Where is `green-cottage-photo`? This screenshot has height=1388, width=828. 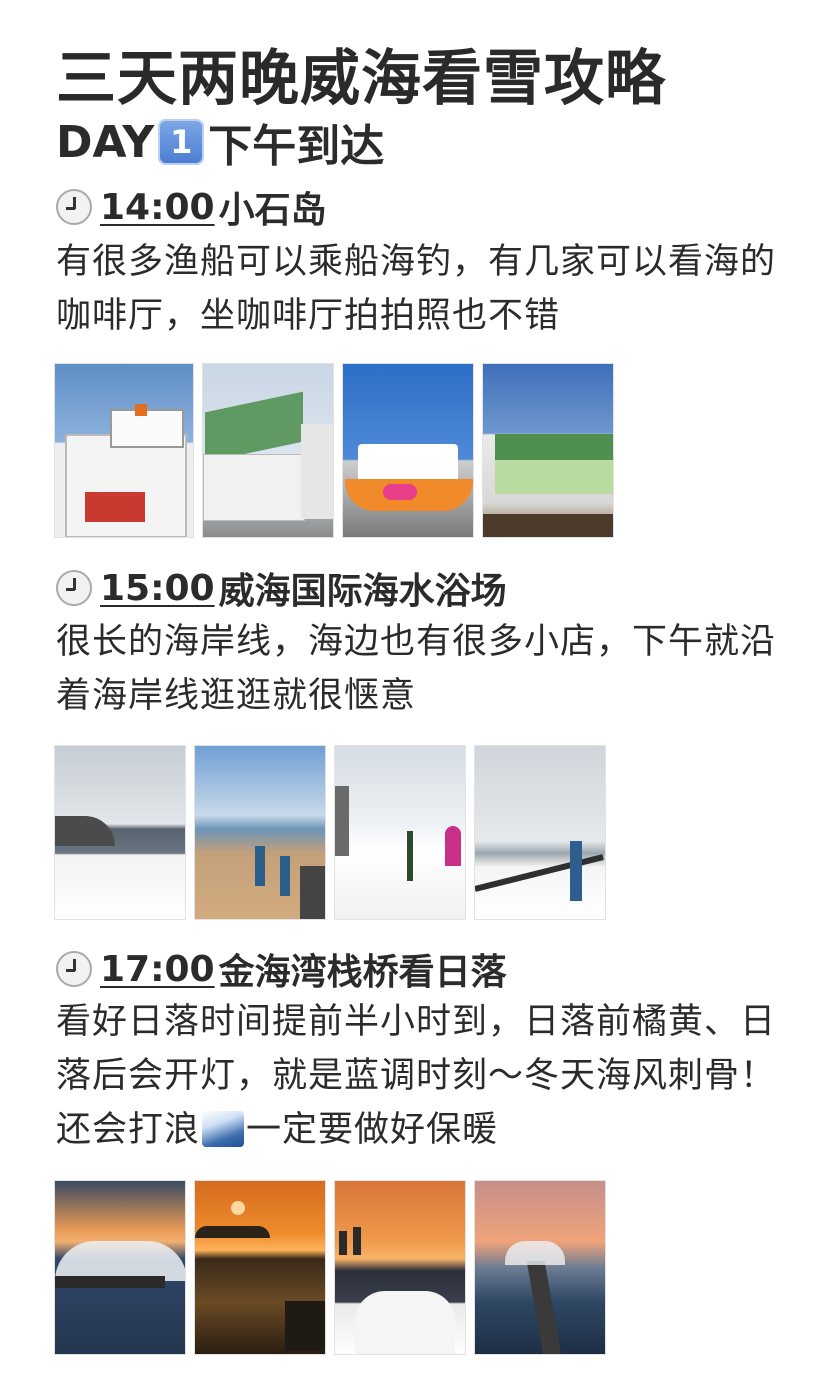
green-cottage-photo is located at coordinates (548, 450).